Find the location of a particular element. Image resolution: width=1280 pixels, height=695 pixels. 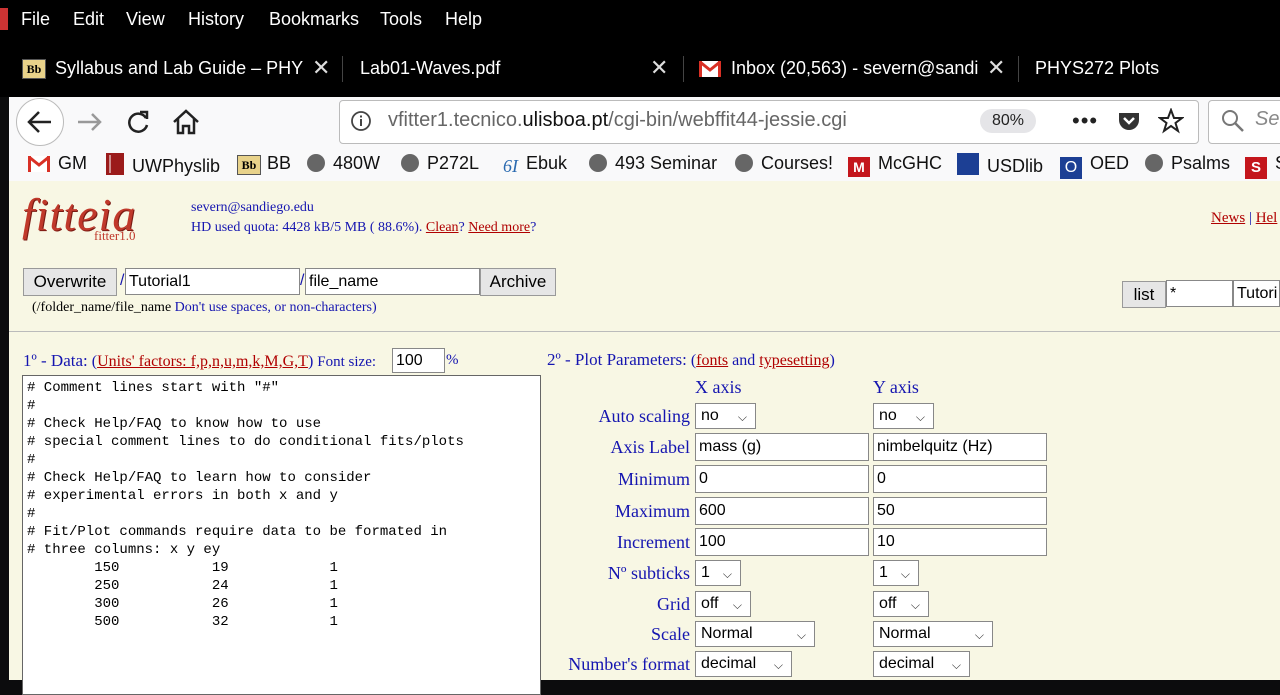

bookmark-usdlib: USDlib is located at coordinates (1000, 165).